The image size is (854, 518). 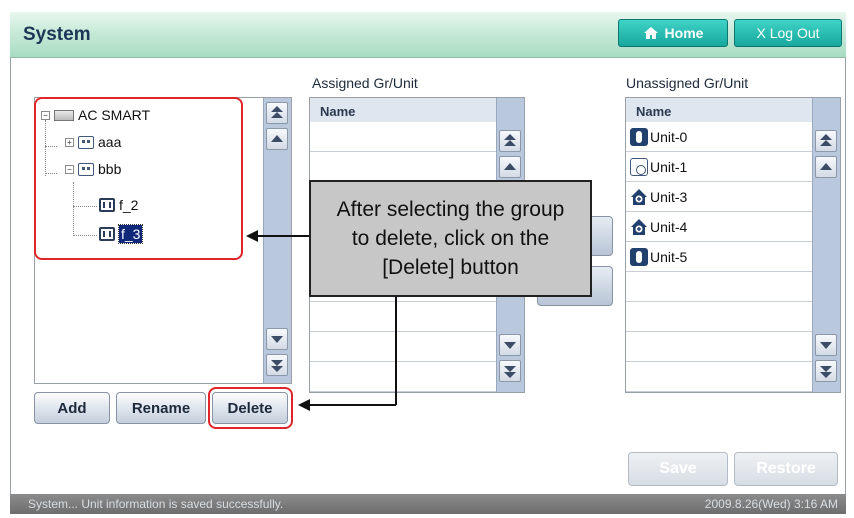 I want to click on callout-line-1: After selecting the group, so click(x=450, y=209).